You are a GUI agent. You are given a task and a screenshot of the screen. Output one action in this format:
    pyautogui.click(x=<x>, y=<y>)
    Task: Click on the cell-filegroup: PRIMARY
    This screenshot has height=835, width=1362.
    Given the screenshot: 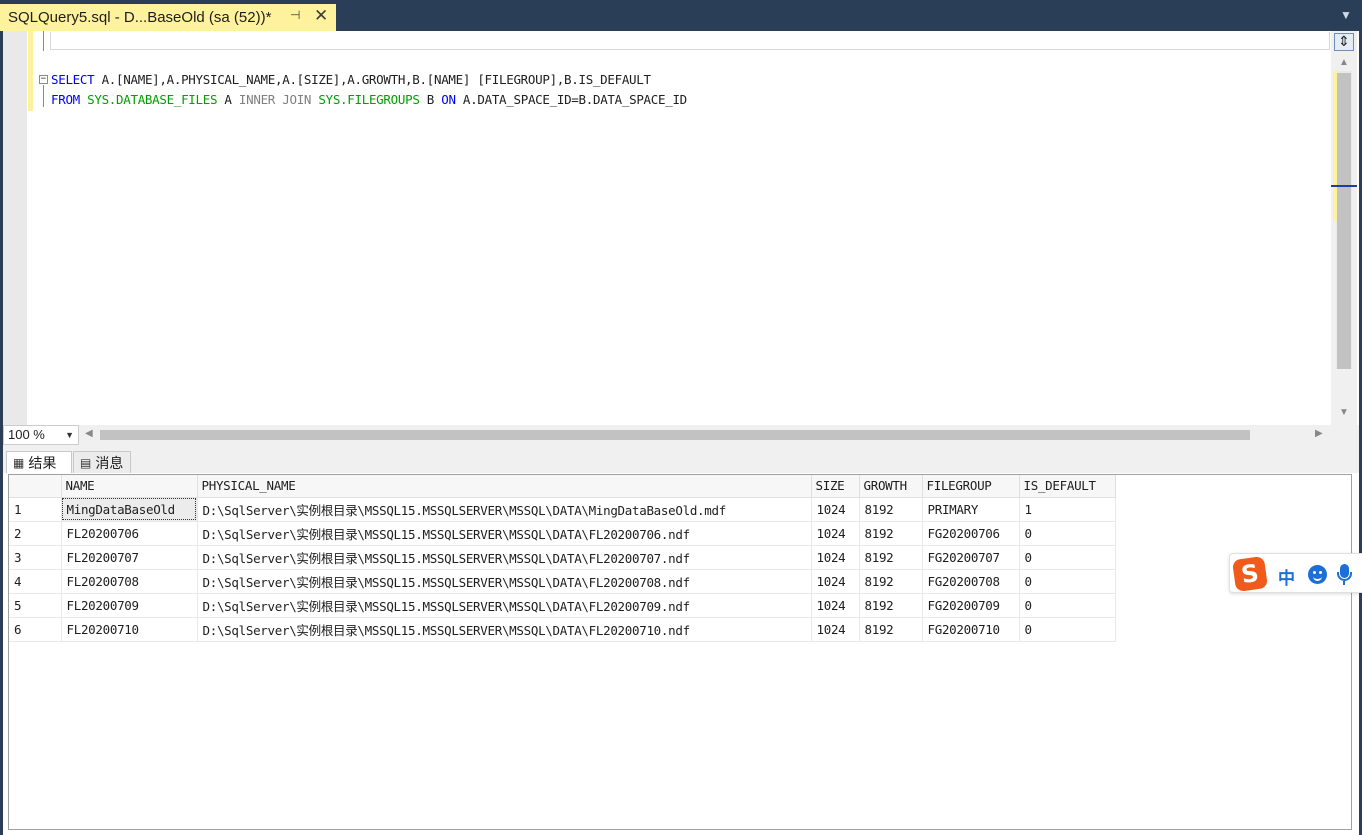 What is the action you would take?
    pyautogui.click(x=971, y=509)
    